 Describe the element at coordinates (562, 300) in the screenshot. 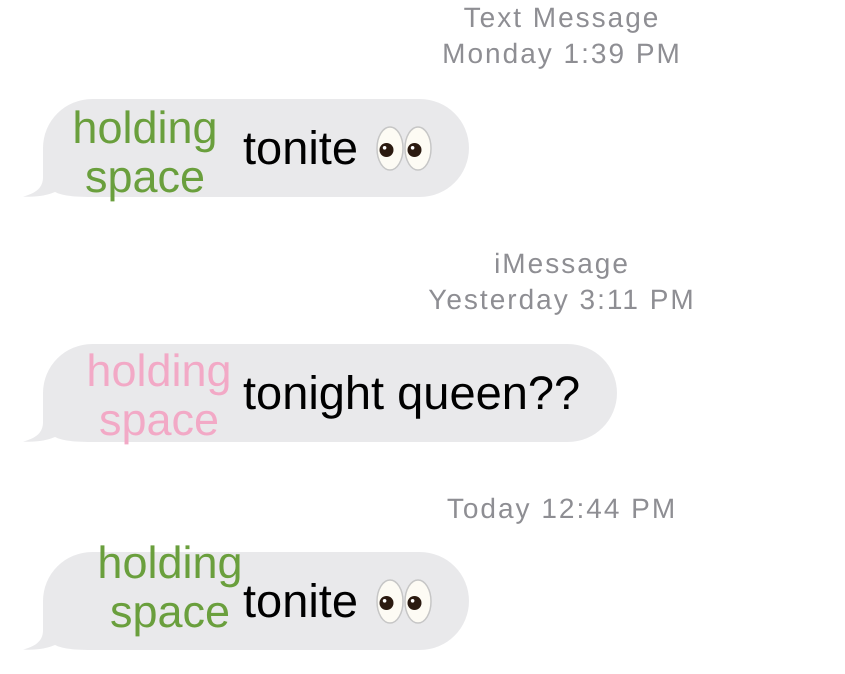

I see `timestamp: Yesterday 3:11 PM` at that location.